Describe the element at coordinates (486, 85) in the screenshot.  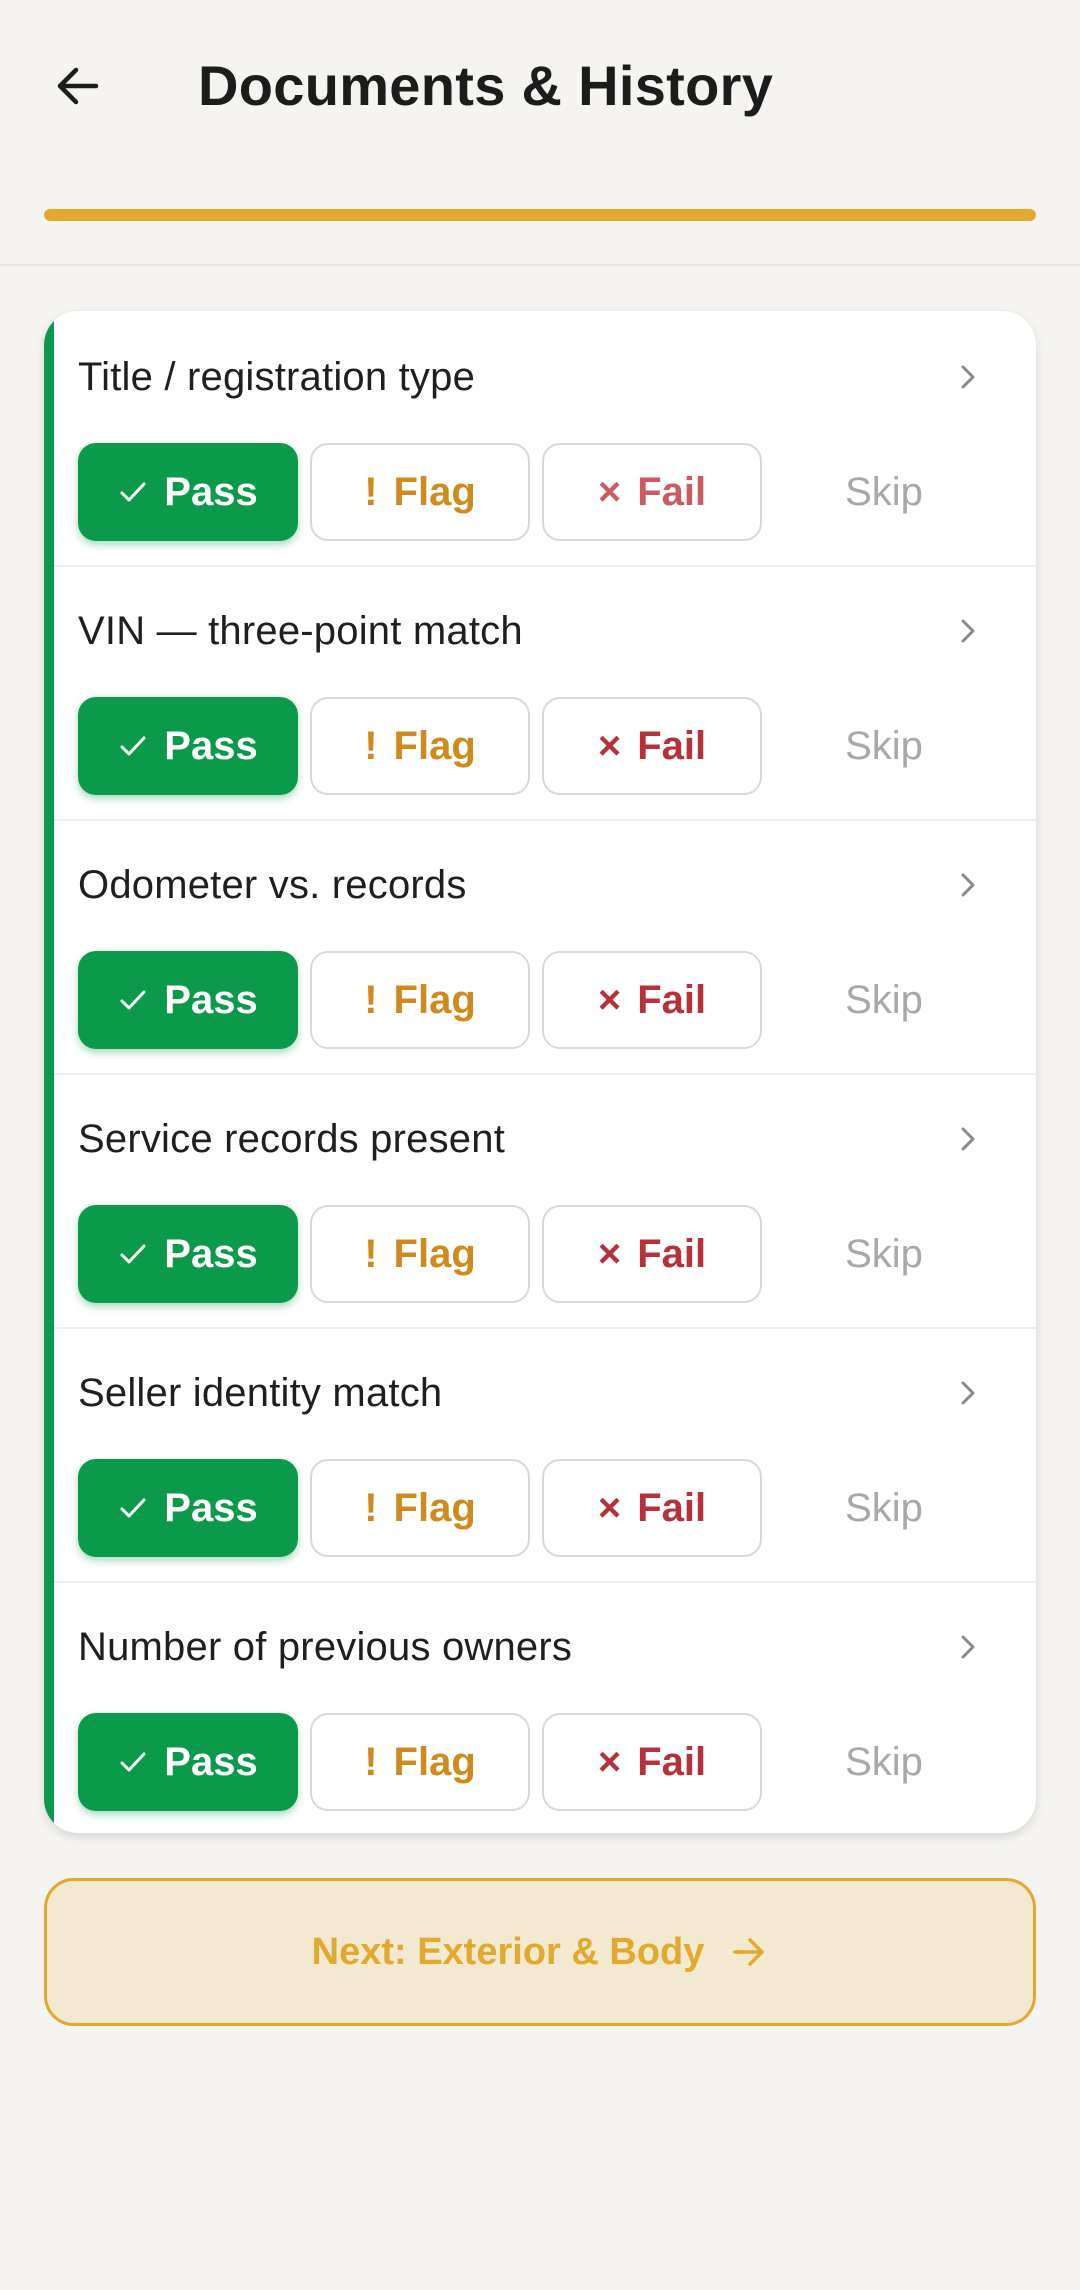
I see `page-title: Documents & History` at that location.